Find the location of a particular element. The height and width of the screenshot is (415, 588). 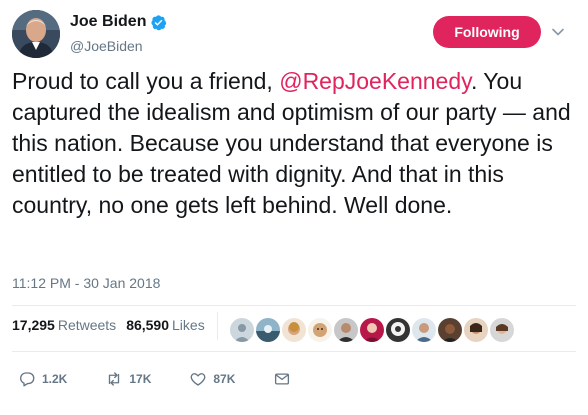

engagement-stats: 17,295 Retweets 86,590 Likes is located at coordinates (108, 325).